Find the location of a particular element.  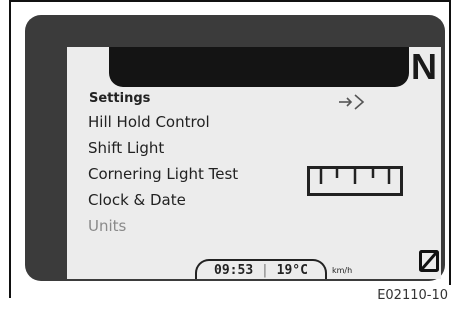

menu-item-clock-date: Clock & Date is located at coordinates (137, 200).